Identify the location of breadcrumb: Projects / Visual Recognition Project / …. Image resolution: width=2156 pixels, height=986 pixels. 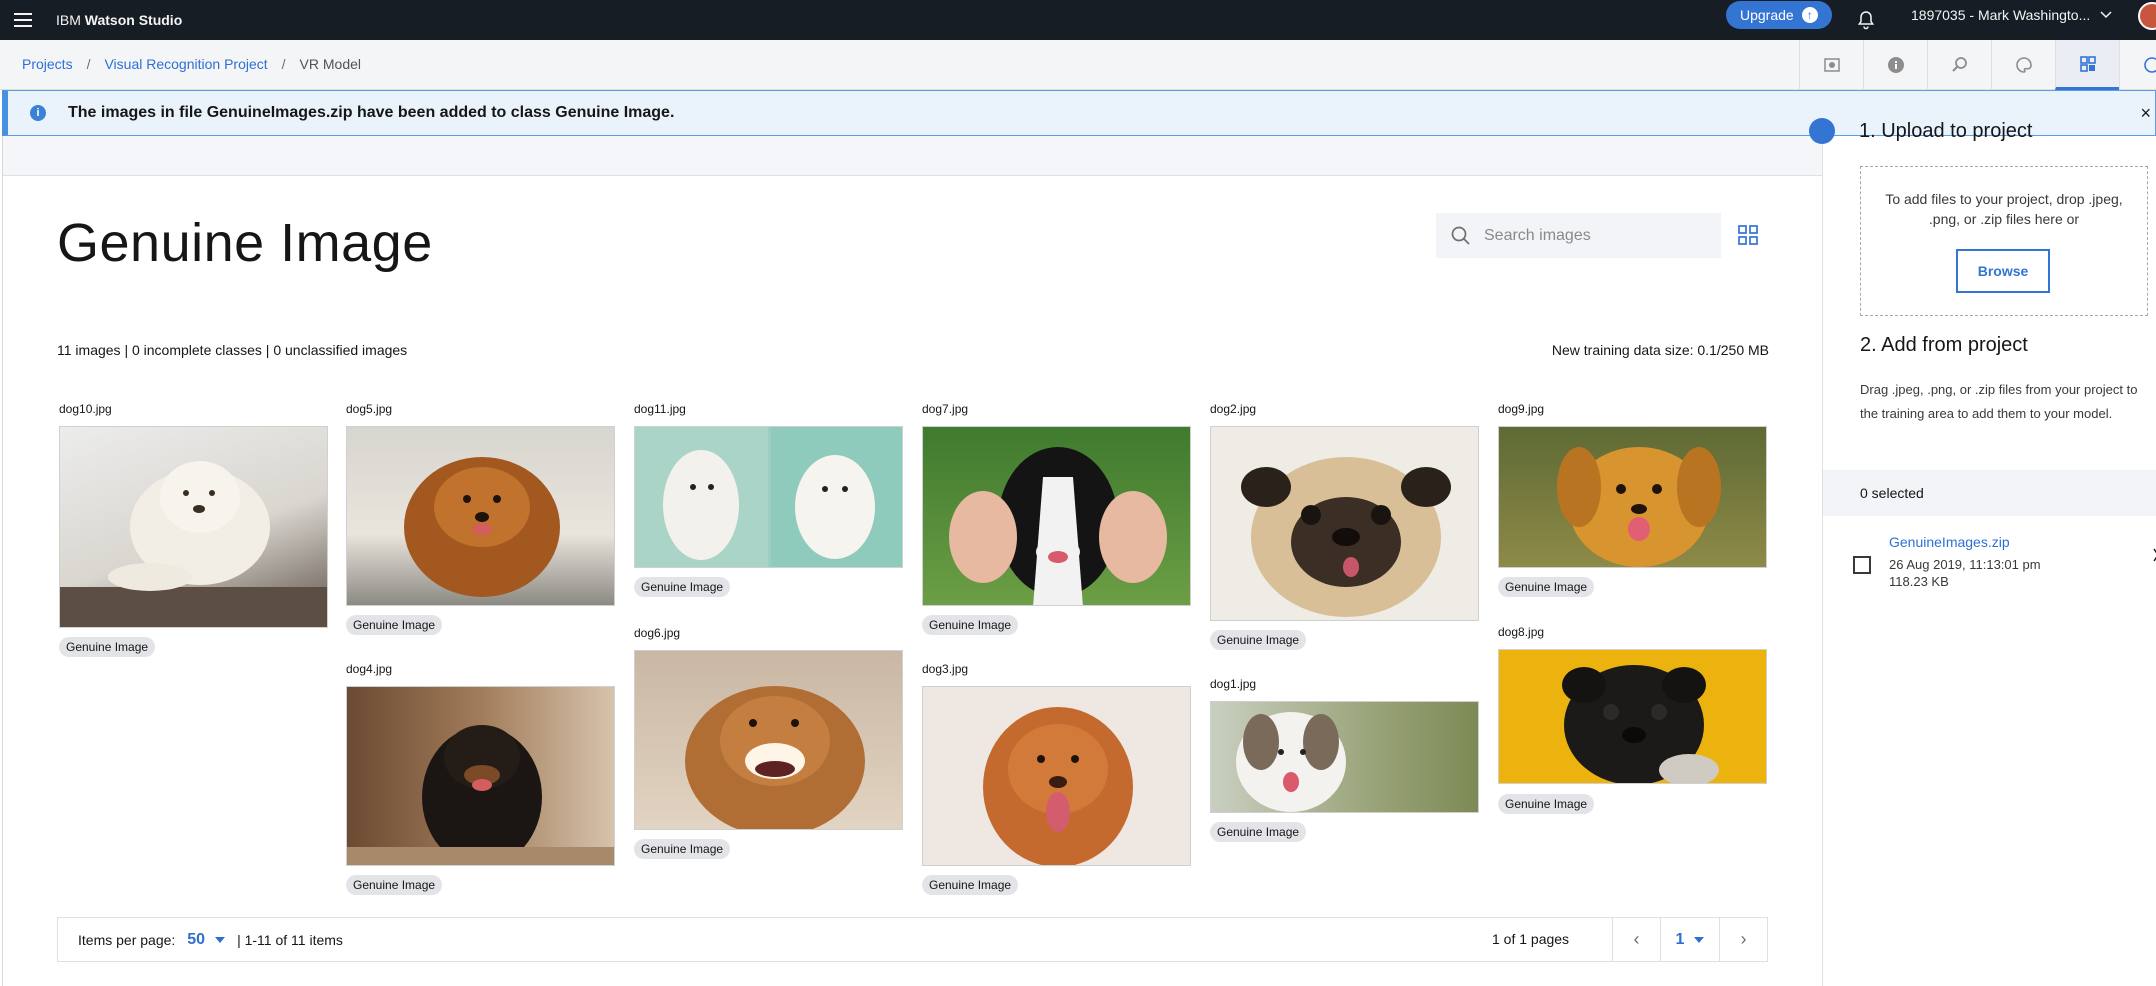
(191, 64).